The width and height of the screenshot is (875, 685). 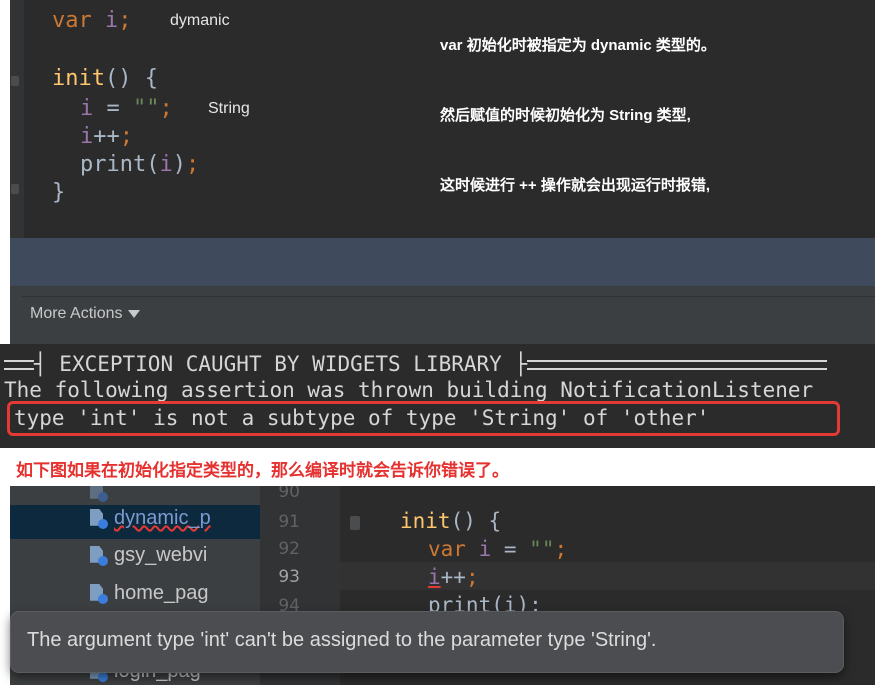 What do you see at coordinates (575, 185) in the screenshot?
I see `annotation-note: 这时候进行 ++ 操作就会出现运行时报错,` at bounding box center [575, 185].